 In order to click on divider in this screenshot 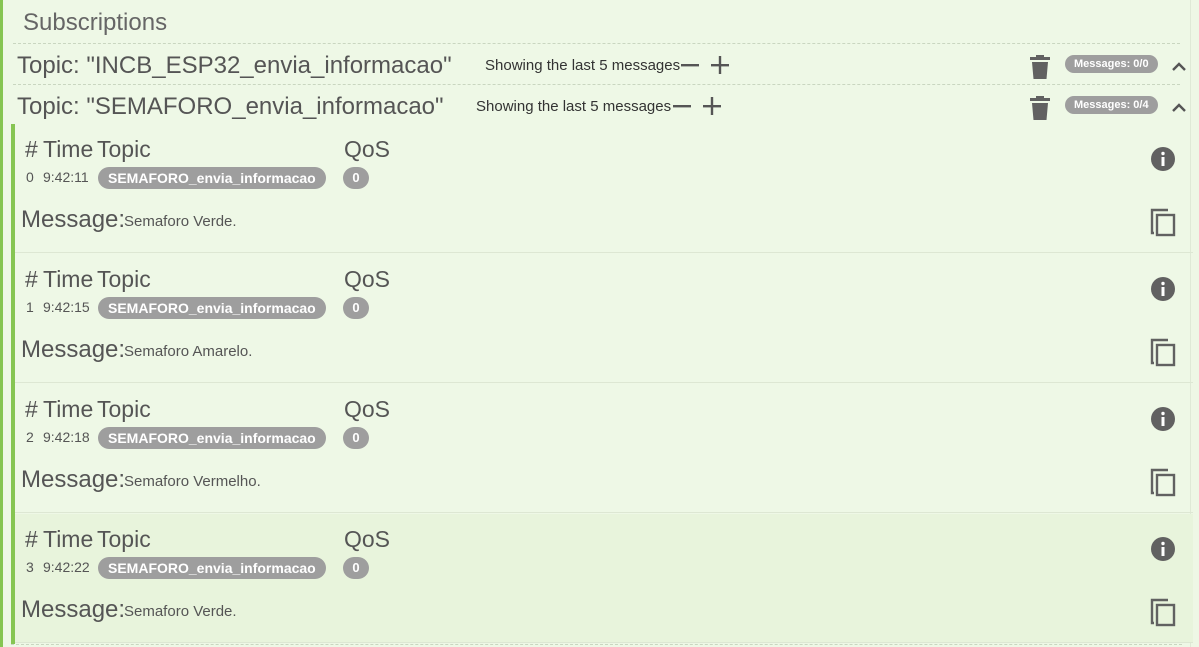, I will do `click(596, 644)`.